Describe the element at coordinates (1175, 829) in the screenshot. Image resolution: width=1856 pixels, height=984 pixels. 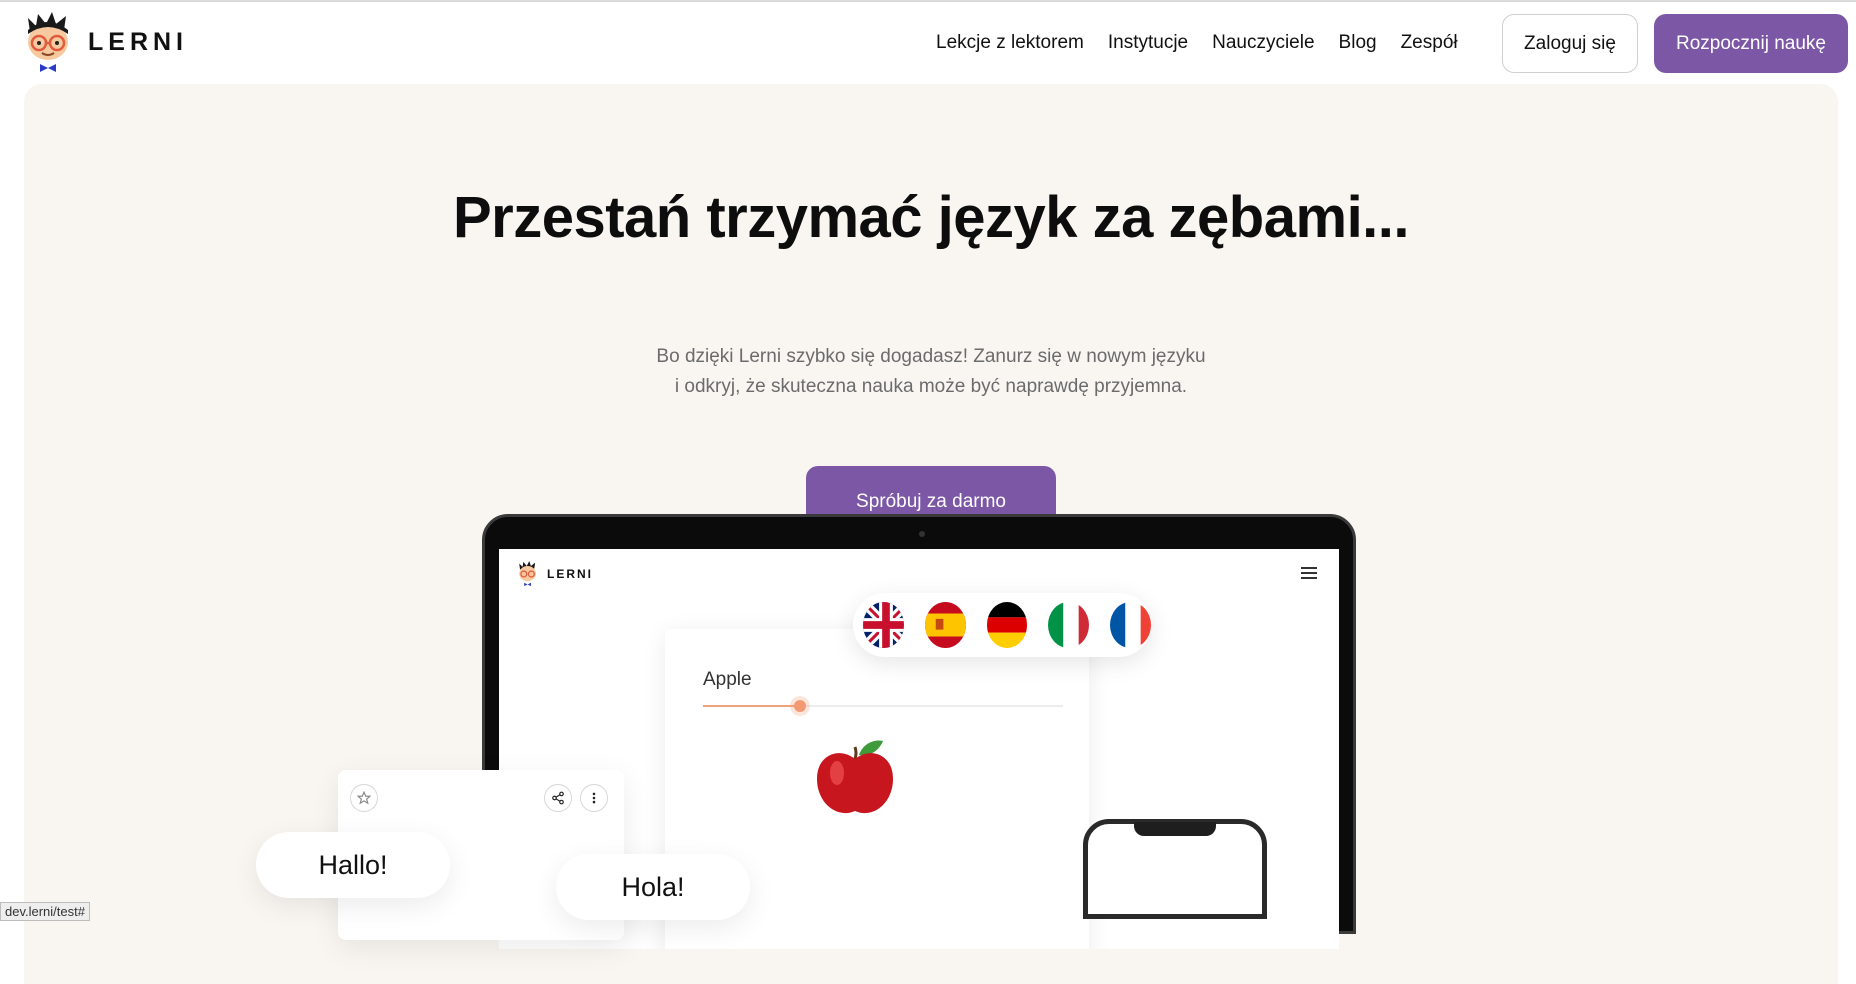
I see `phone-notch` at that location.